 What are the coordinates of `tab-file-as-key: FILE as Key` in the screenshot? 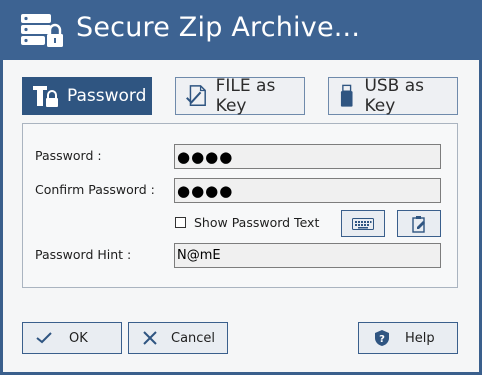 It's located at (240, 96).